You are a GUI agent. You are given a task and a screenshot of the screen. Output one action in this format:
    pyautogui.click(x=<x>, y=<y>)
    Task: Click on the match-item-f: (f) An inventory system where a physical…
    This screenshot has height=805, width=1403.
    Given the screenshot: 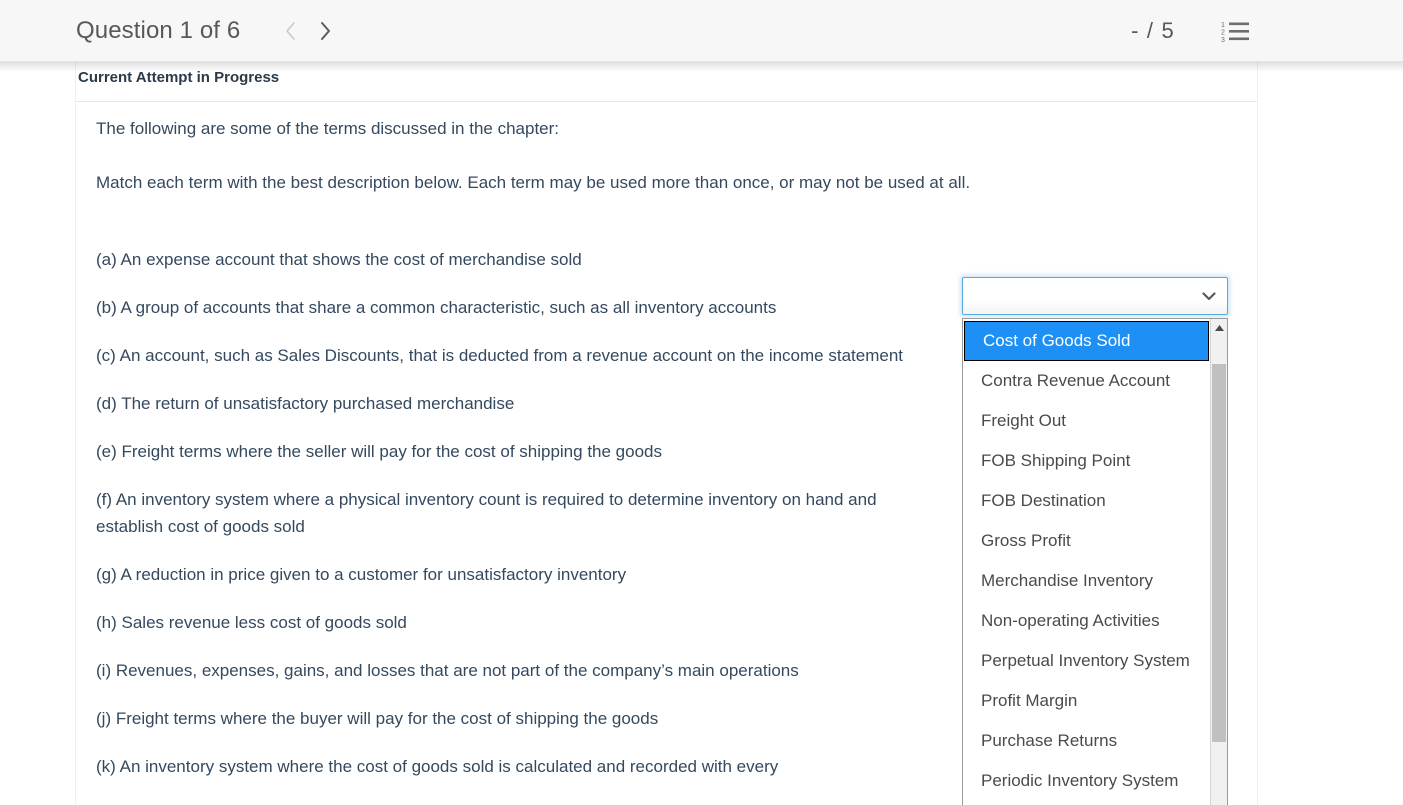 What is the action you would take?
    pyautogui.click(x=486, y=513)
    